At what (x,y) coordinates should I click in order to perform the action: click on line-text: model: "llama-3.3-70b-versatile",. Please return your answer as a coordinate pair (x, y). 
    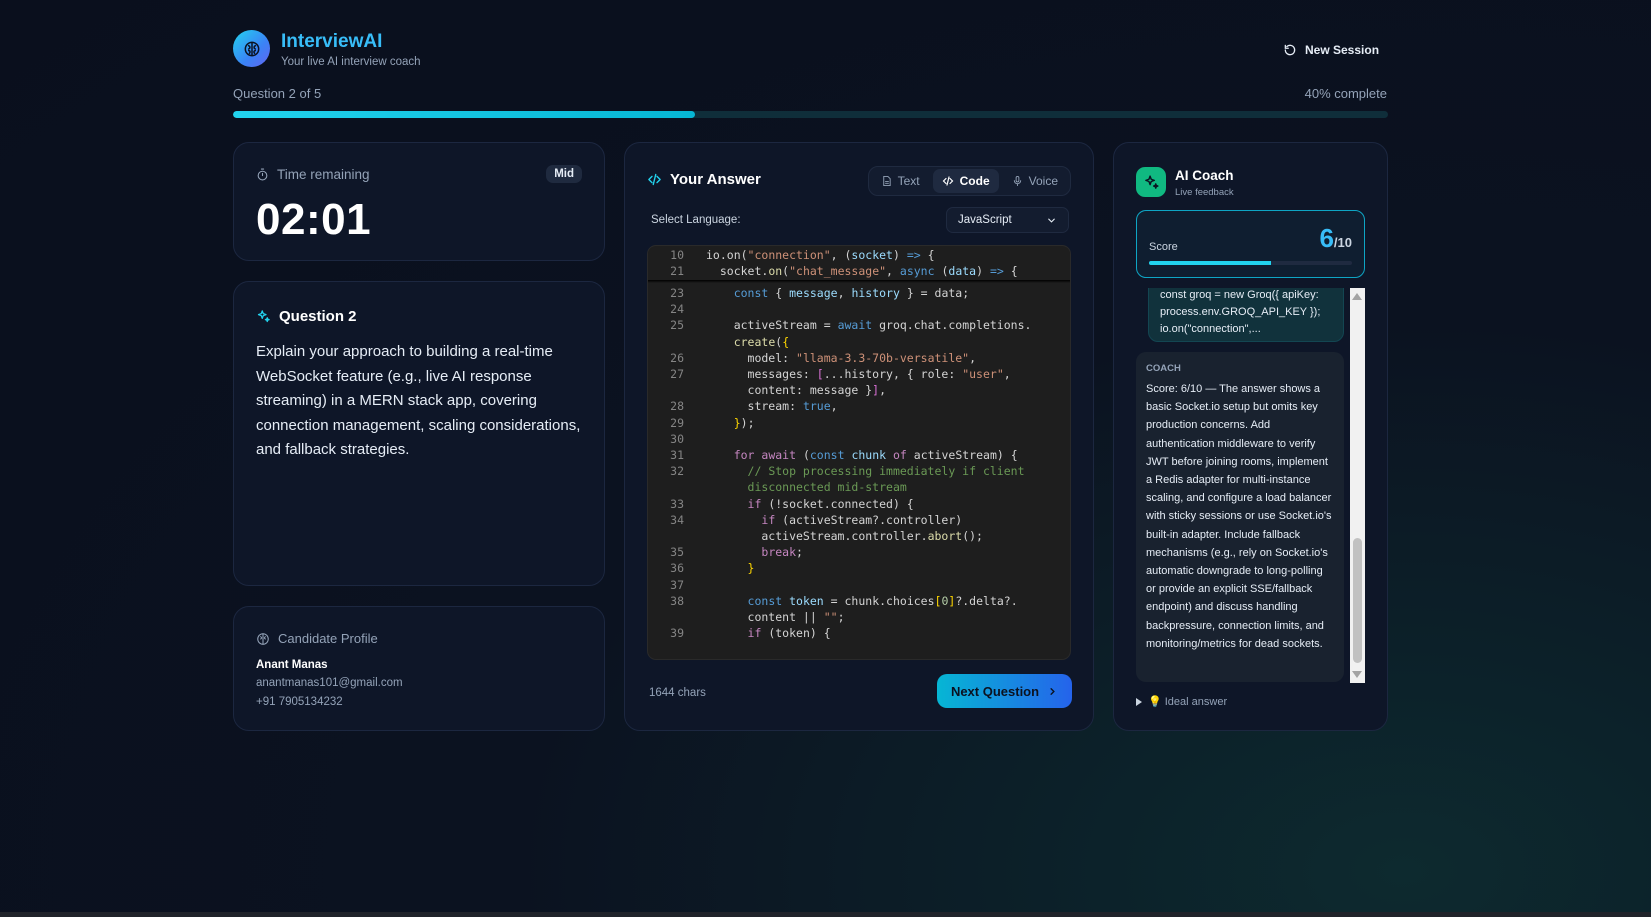
    Looking at the image, I should click on (841, 357).